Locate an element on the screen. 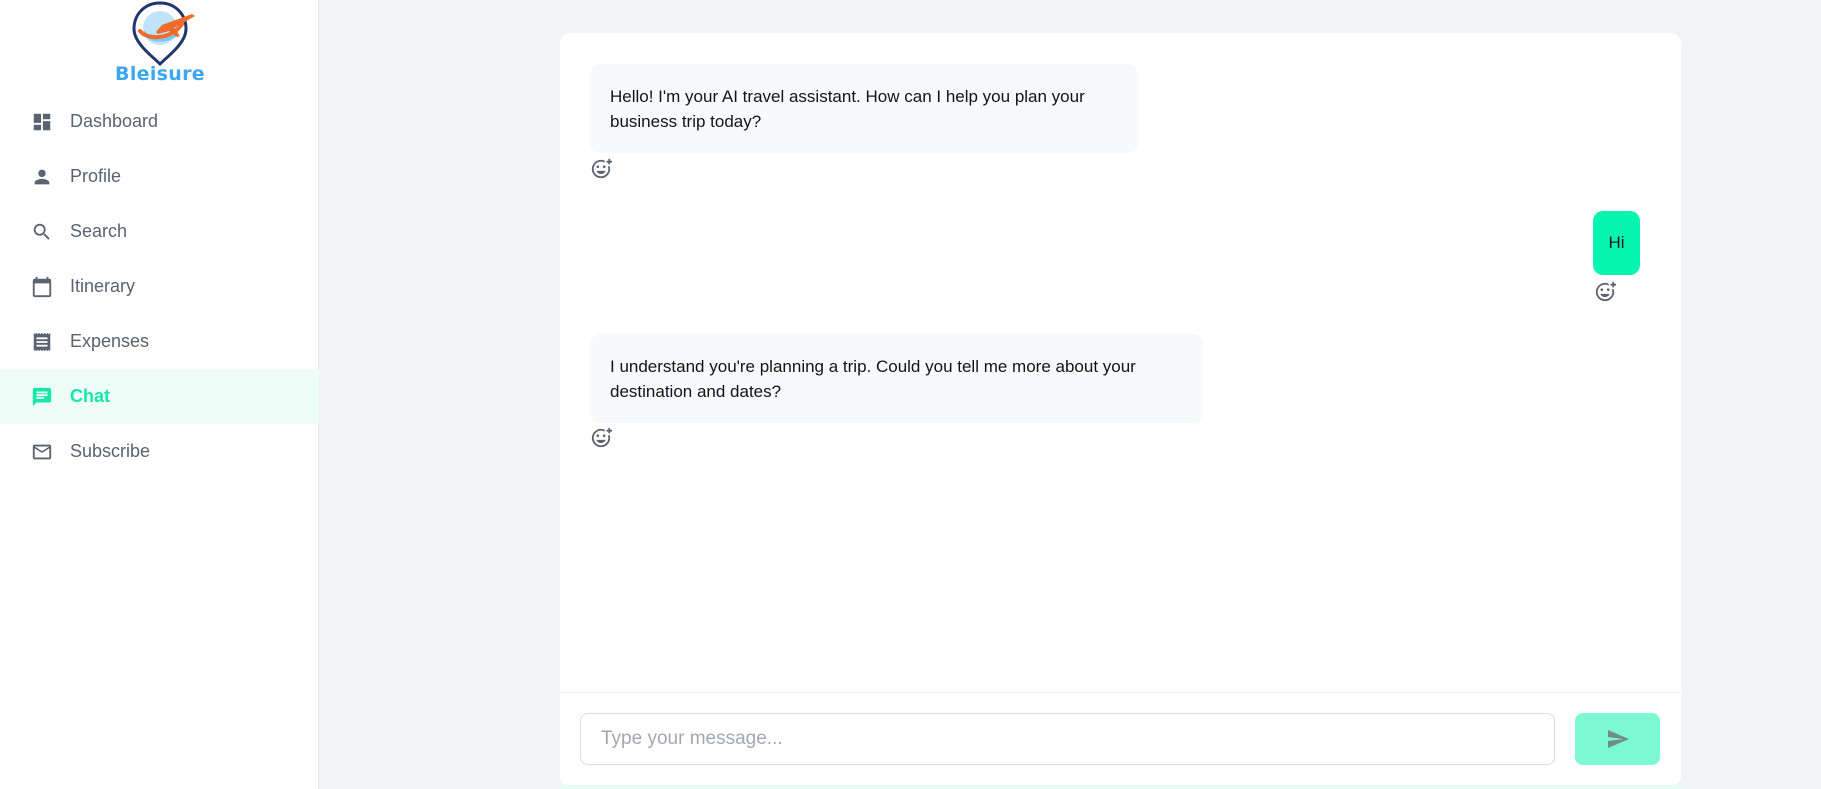 The width and height of the screenshot is (1821, 789). panel-bottom-strip is located at coordinates (1120, 787).